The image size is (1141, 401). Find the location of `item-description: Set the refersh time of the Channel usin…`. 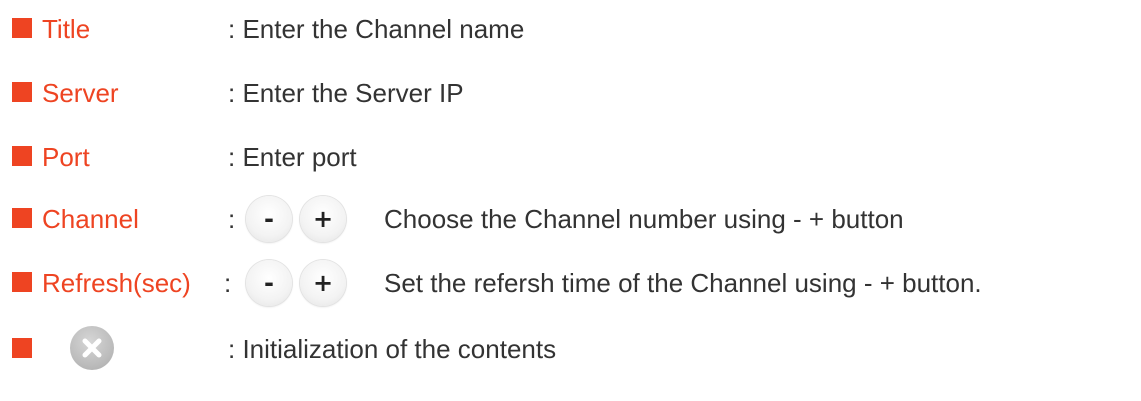

item-description: Set the refersh time of the Channel usin… is located at coordinates (683, 283).